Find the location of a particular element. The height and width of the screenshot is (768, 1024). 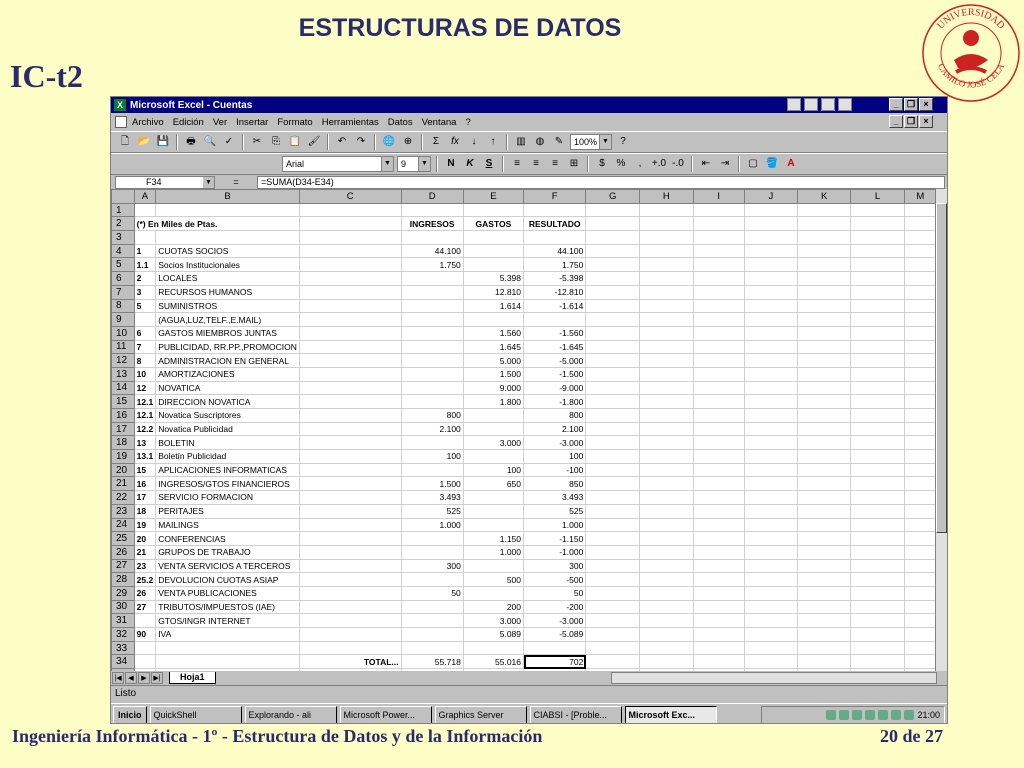

menu-datos: Datos is located at coordinates (400, 122).